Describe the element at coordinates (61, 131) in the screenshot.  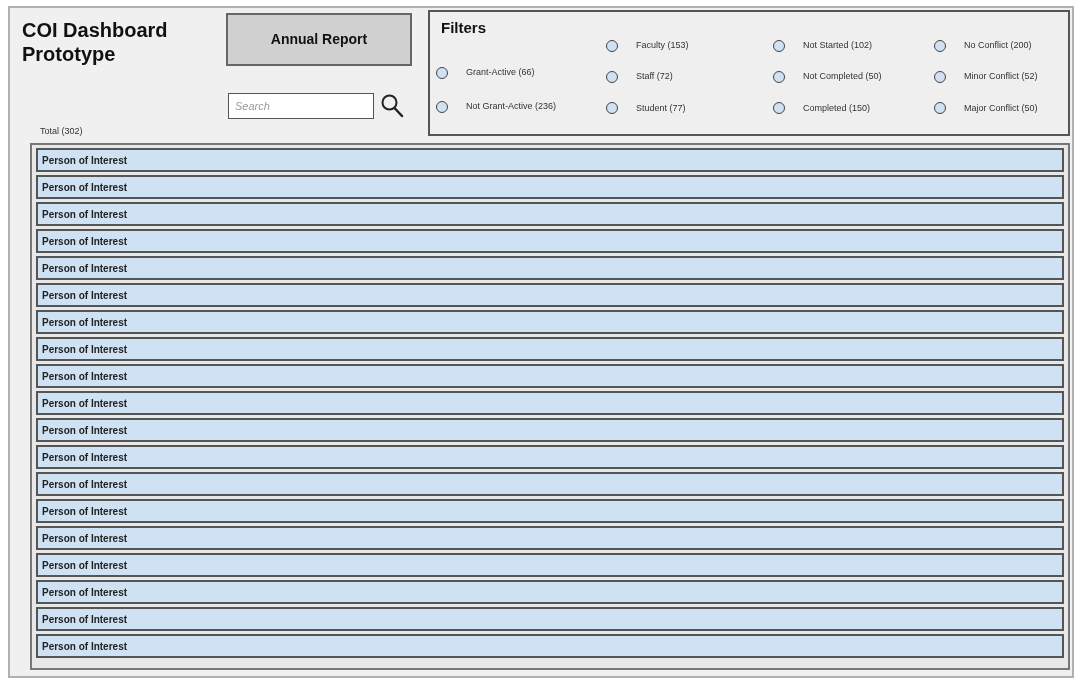
I see `total-count: Total (302)` at that location.